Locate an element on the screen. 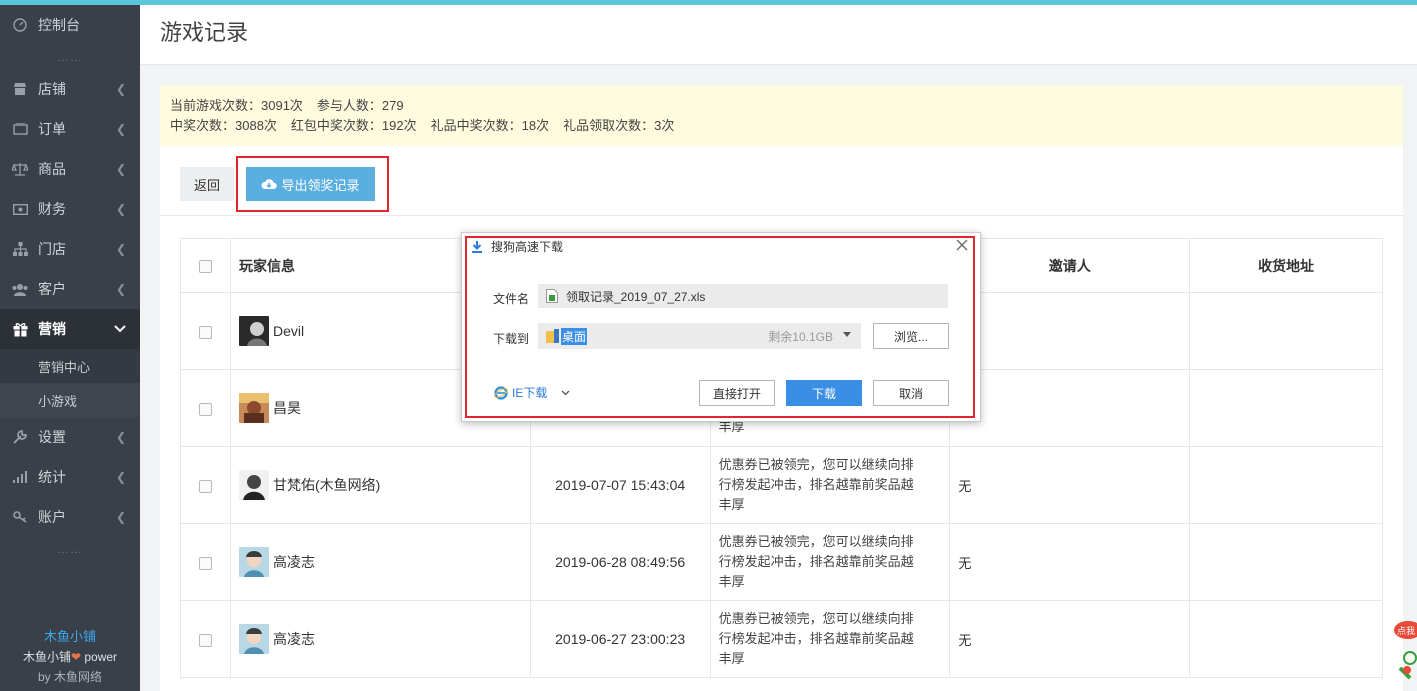  sidebar-item-label: 订单 is located at coordinates (52, 129).